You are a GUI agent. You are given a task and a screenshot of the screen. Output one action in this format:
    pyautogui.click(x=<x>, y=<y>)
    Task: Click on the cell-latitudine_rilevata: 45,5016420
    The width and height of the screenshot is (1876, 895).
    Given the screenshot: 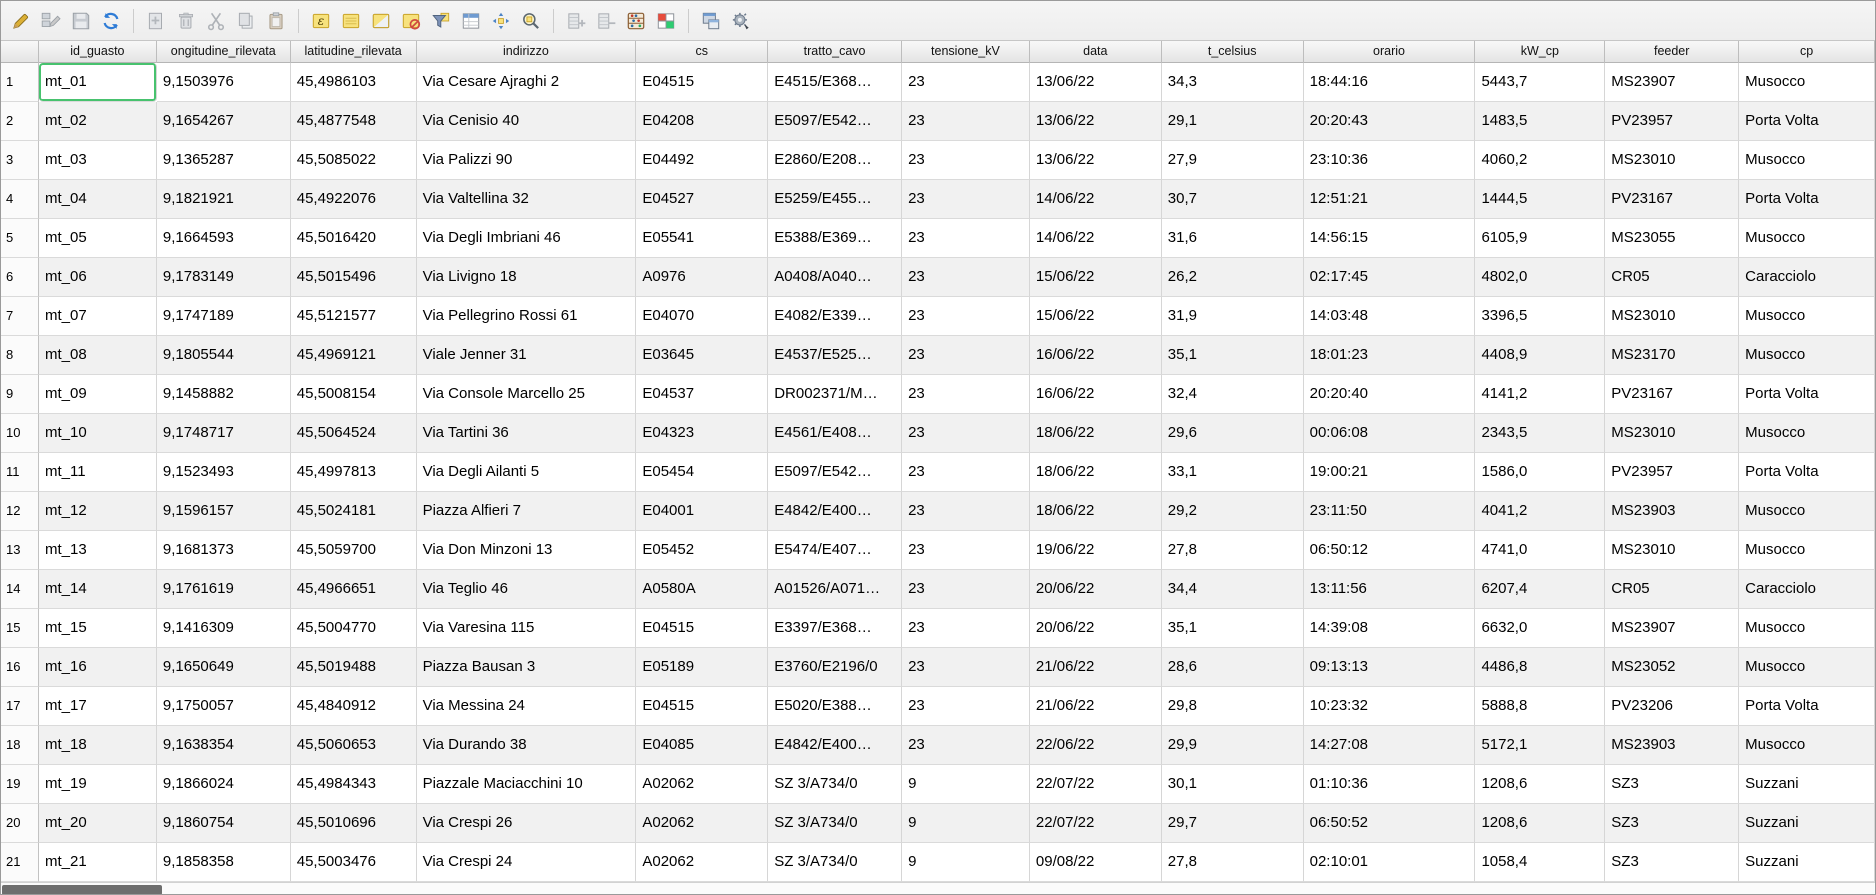 What is the action you would take?
    pyautogui.click(x=353, y=238)
    